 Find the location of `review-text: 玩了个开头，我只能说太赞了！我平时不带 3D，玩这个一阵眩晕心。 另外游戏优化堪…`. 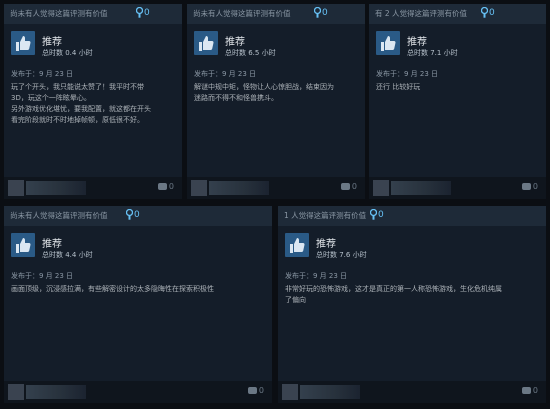

review-text: 玩了个开头，我只能说太赞了！我平时不带 3D，玩这个一阵眩晕心。 另外游戏优化堪… is located at coordinates (81, 104).